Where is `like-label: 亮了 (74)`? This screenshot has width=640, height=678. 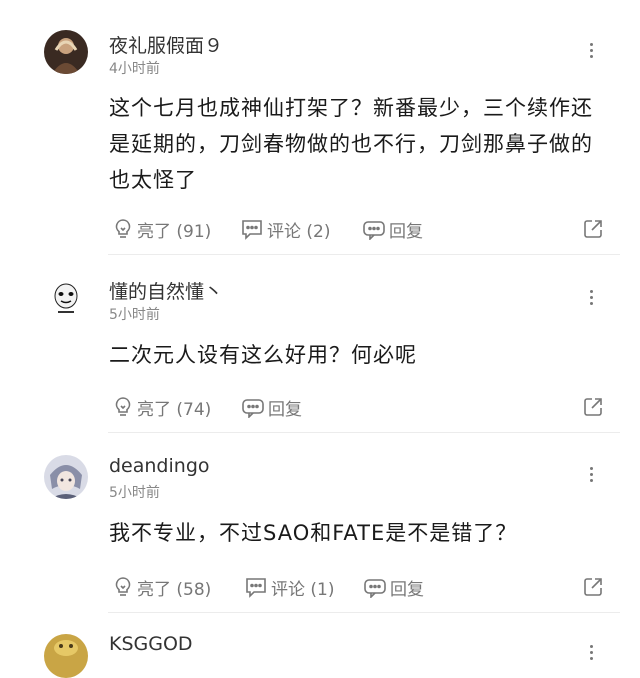 like-label: 亮了 (74) is located at coordinates (174, 409).